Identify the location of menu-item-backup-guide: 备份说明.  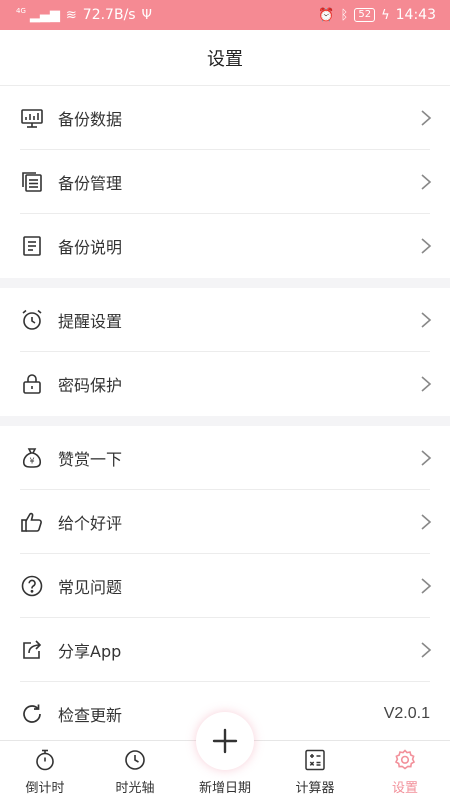
(225, 246).